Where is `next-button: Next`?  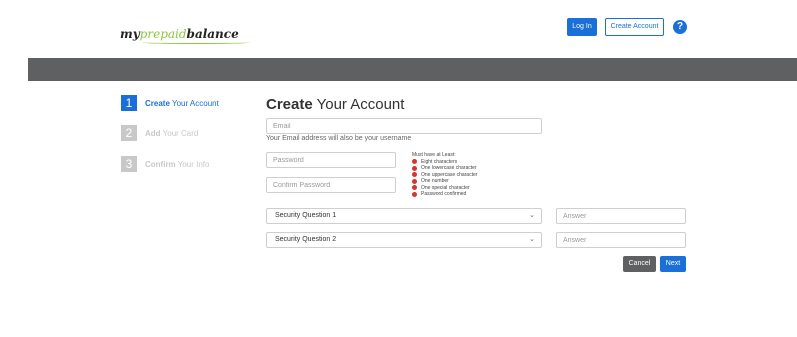
next-button: Next is located at coordinates (673, 264).